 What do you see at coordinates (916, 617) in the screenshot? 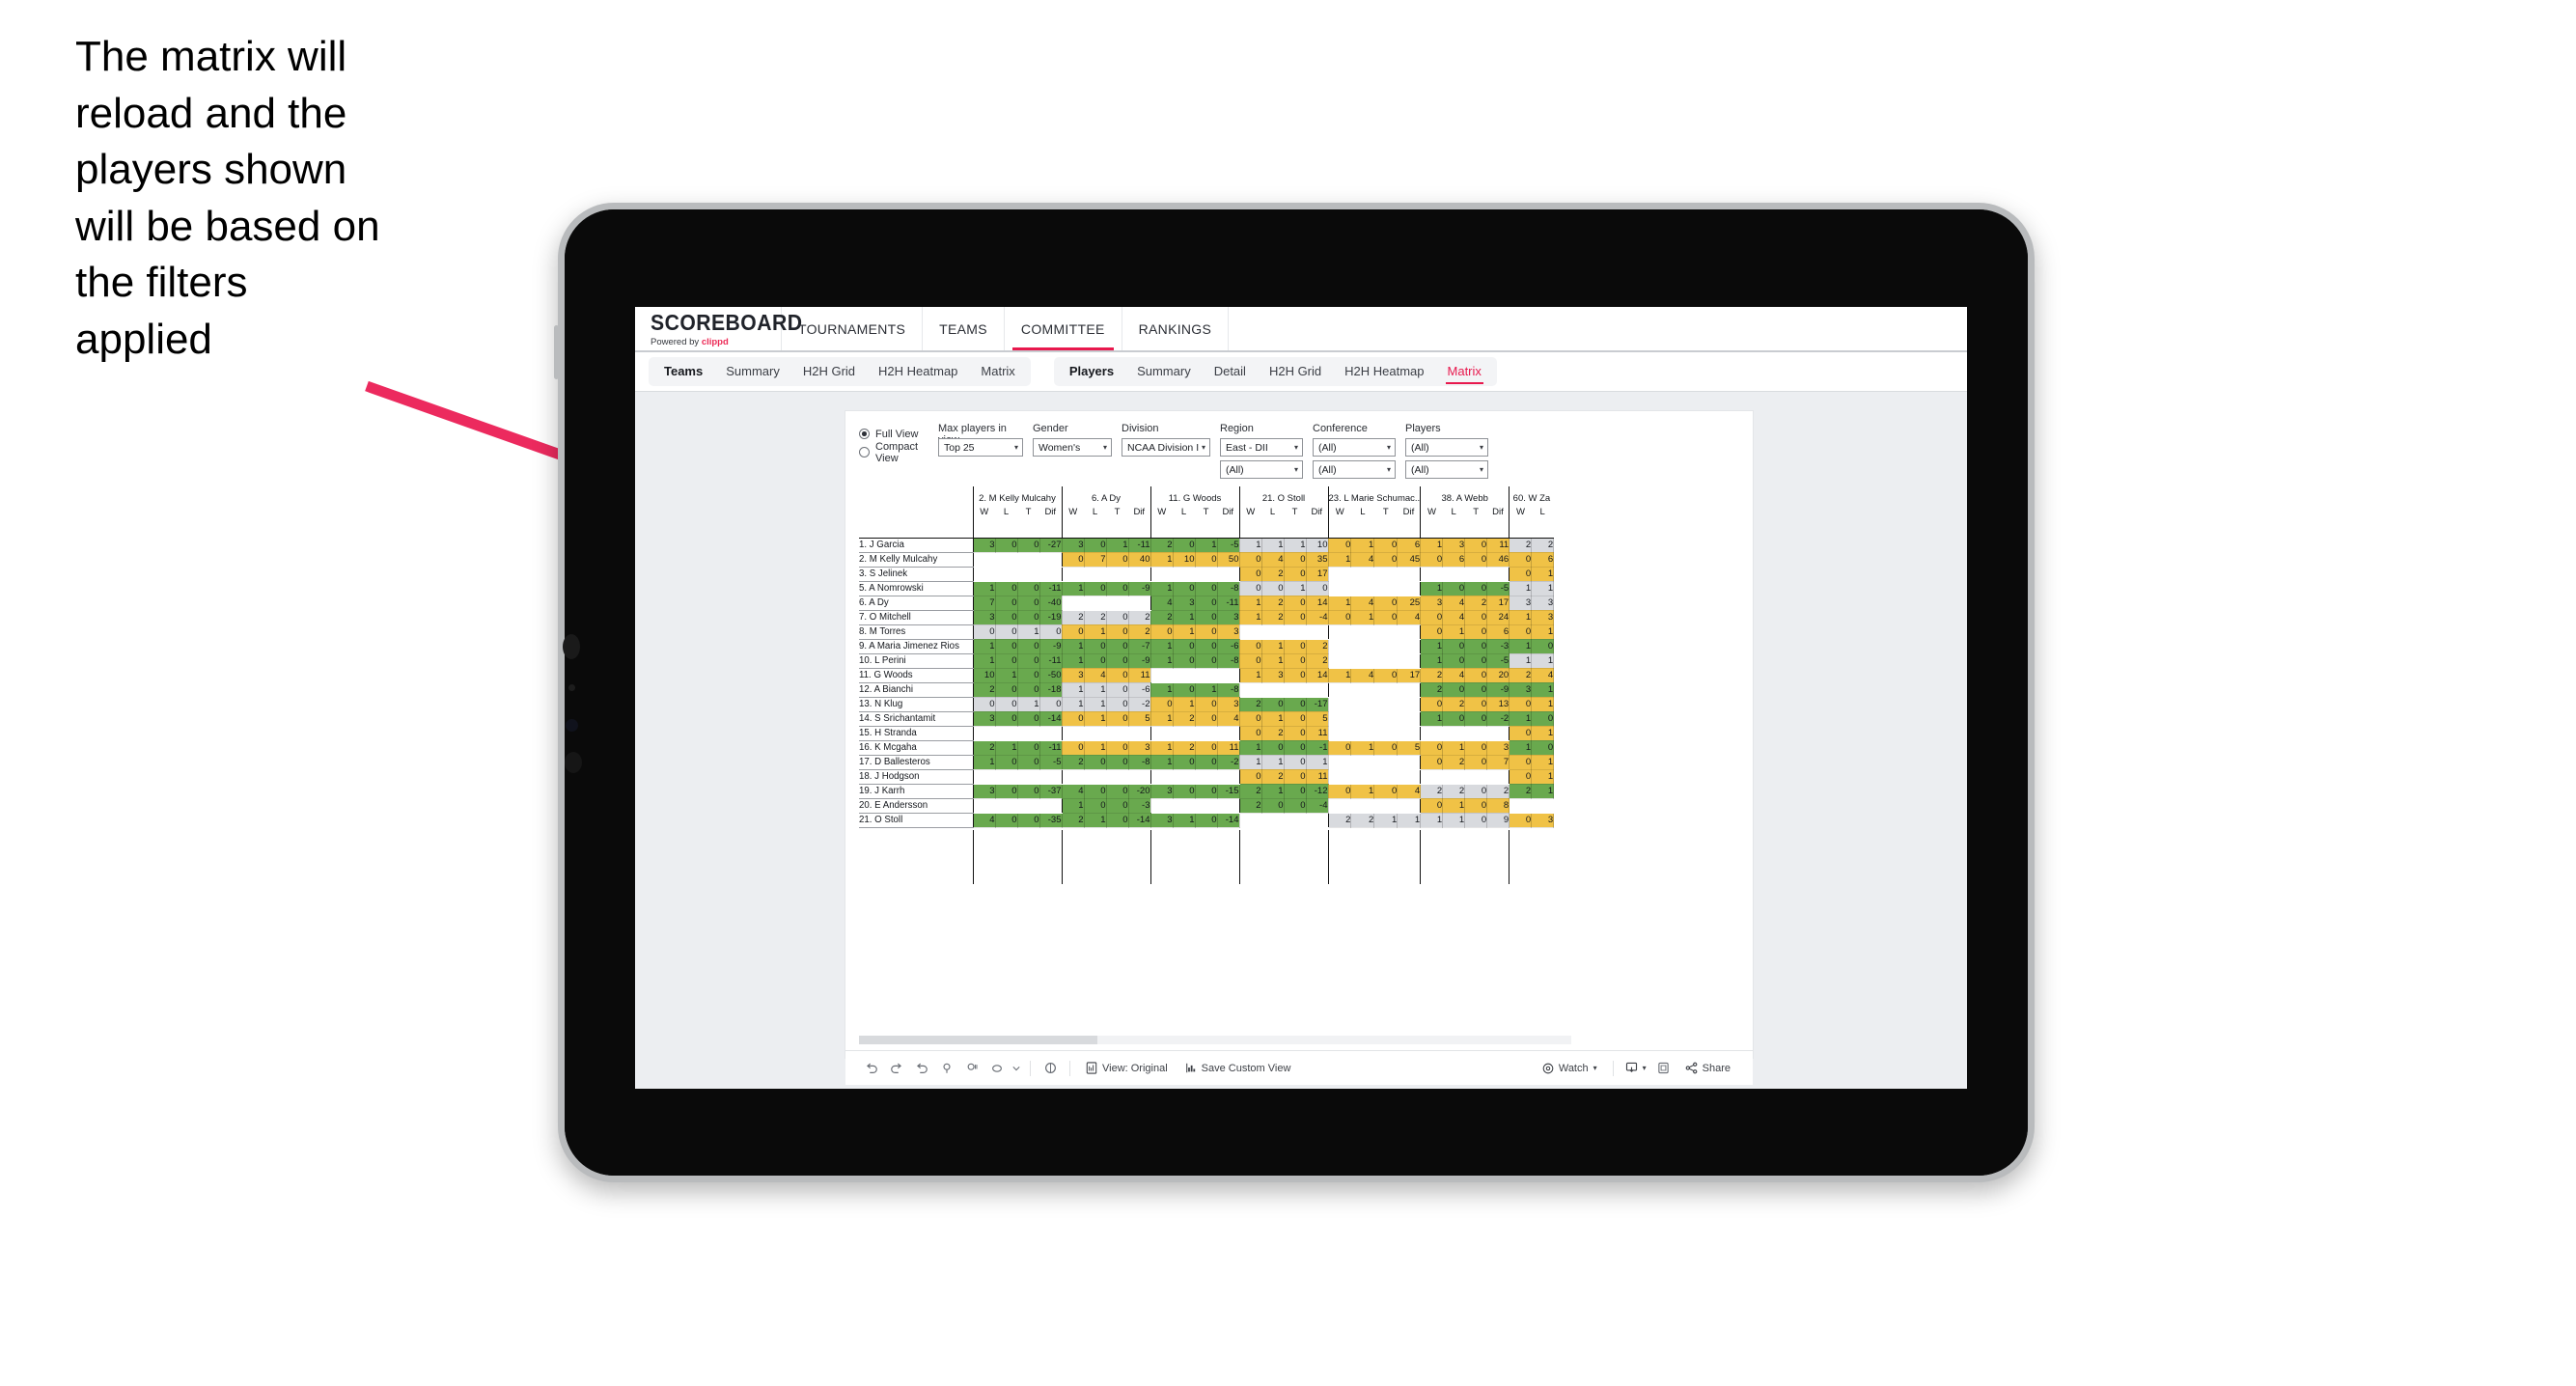
I see `matrix-row-label: 7. O Mitchell` at bounding box center [916, 617].